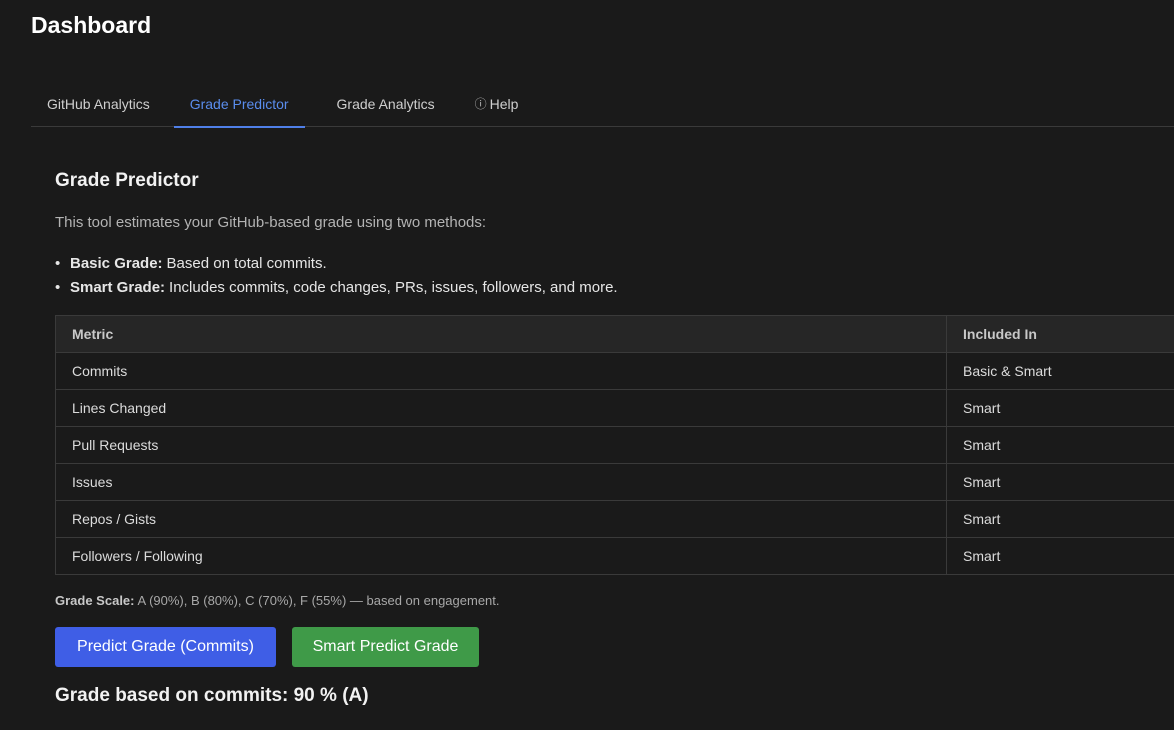 This screenshot has height=730, width=1174. I want to click on column-header-metric: Metric, so click(501, 334).